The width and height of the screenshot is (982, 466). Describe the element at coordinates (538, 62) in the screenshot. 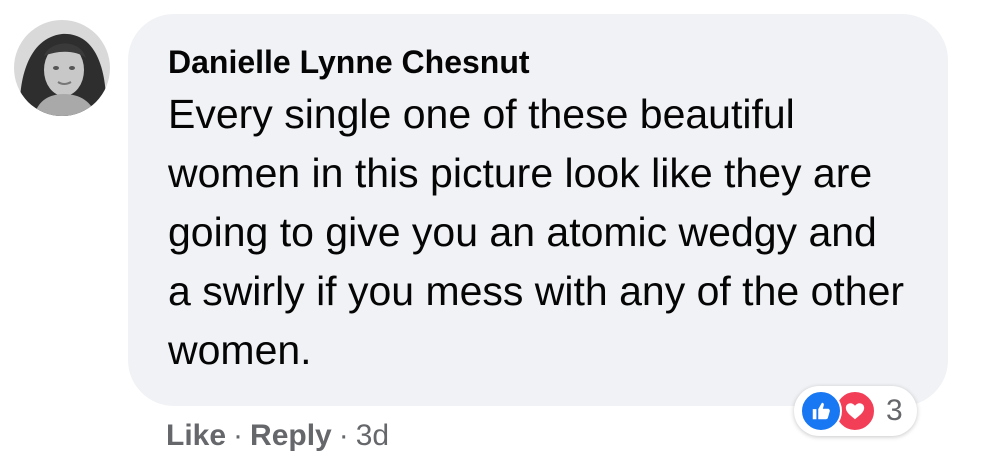

I see `comment-author: Danielle Lynne Chesnut` at that location.